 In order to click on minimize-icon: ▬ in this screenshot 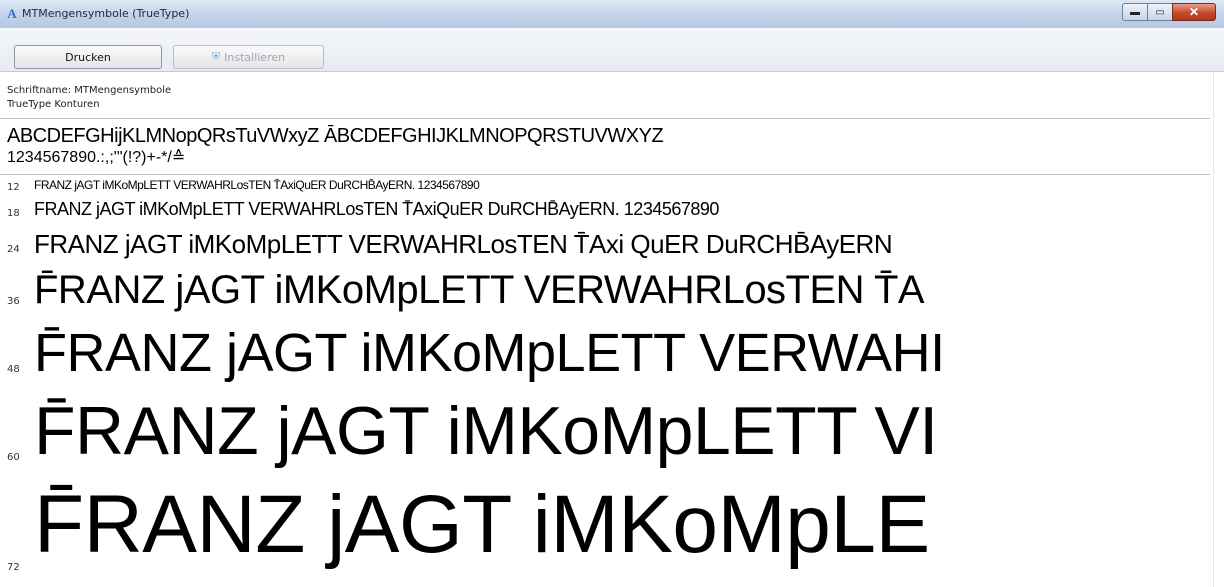, I will do `click(1135, 12)`.